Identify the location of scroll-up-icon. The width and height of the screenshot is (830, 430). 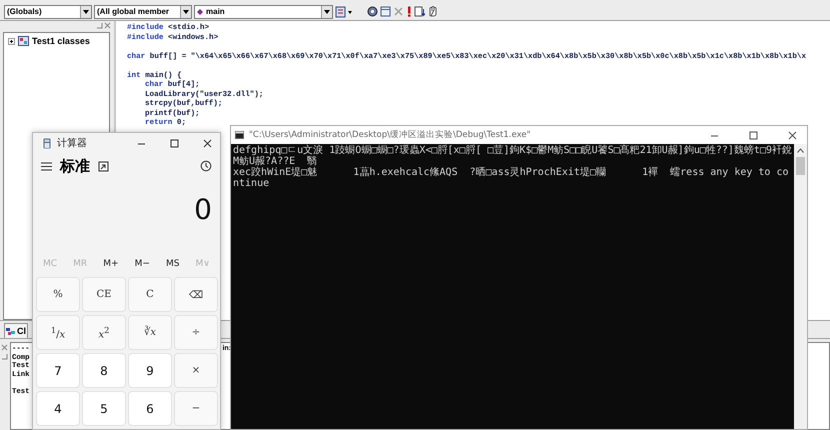
(800, 150).